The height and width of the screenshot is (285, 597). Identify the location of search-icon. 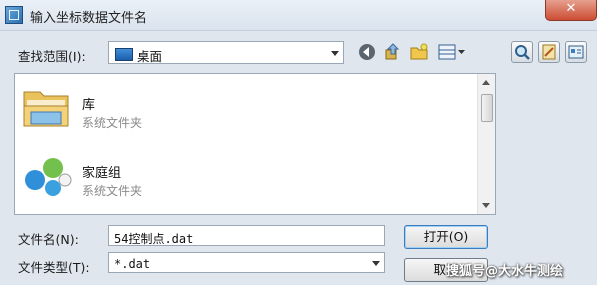
(522, 52).